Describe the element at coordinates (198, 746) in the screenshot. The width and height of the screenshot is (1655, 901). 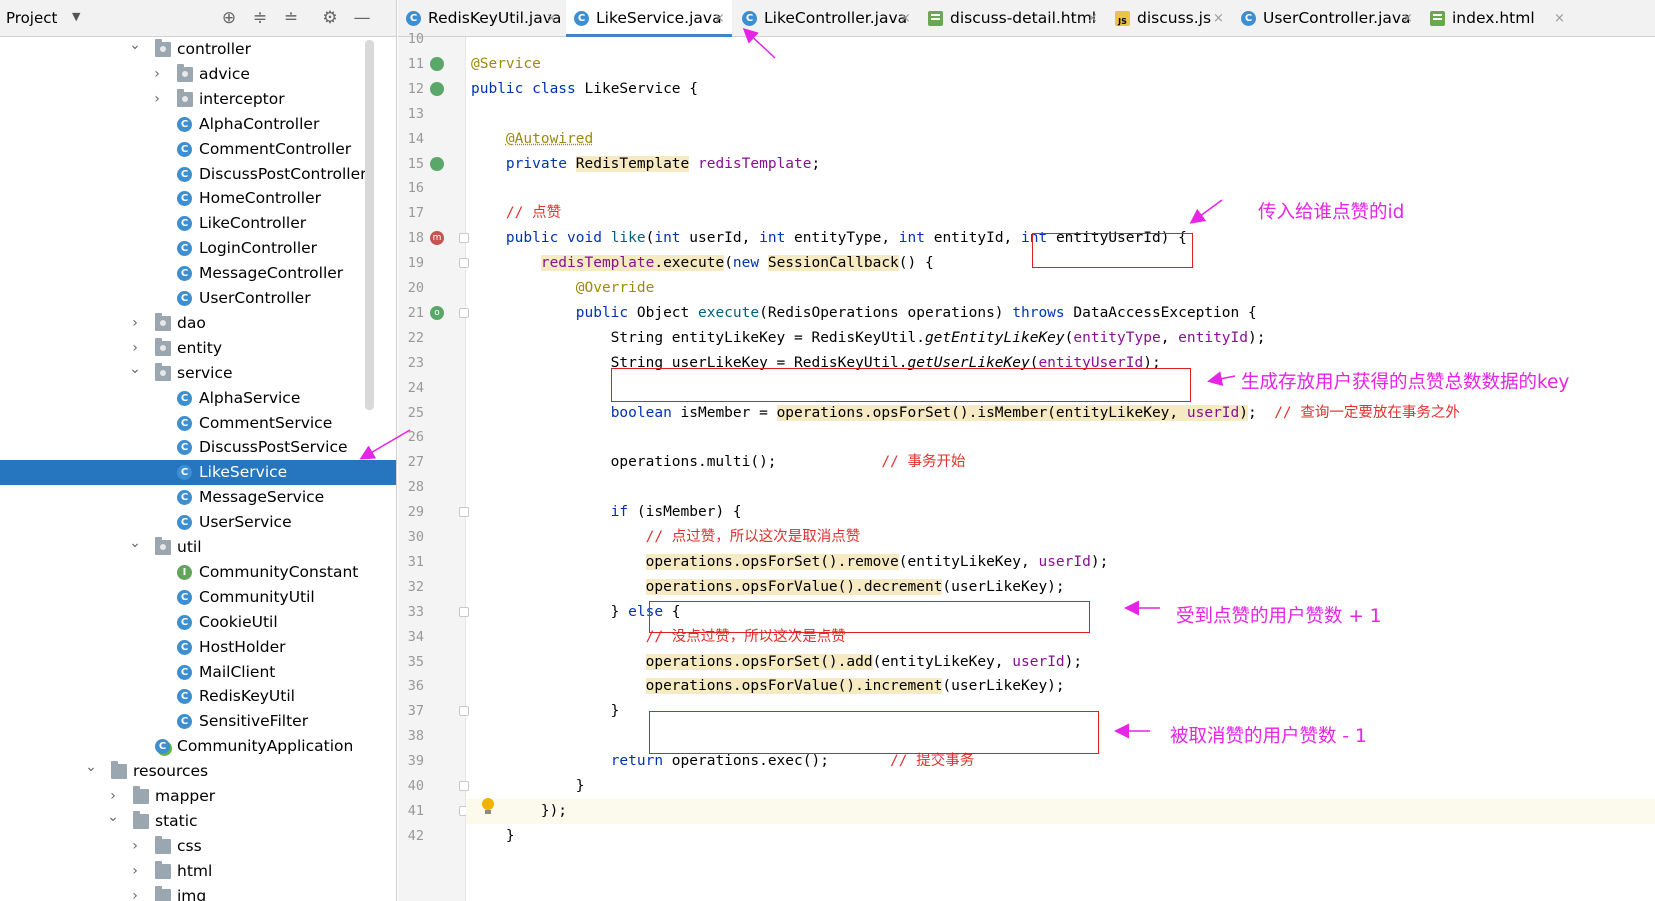
I see `tree-item-communityapplication: C CommunityApplication` at that location.